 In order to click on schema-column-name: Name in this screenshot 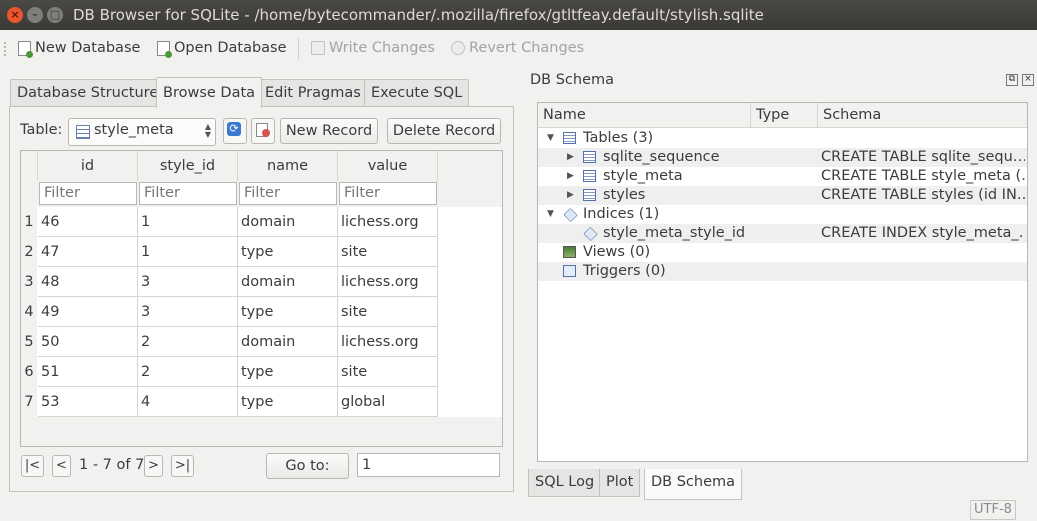, I will do `click(644, 115)`.